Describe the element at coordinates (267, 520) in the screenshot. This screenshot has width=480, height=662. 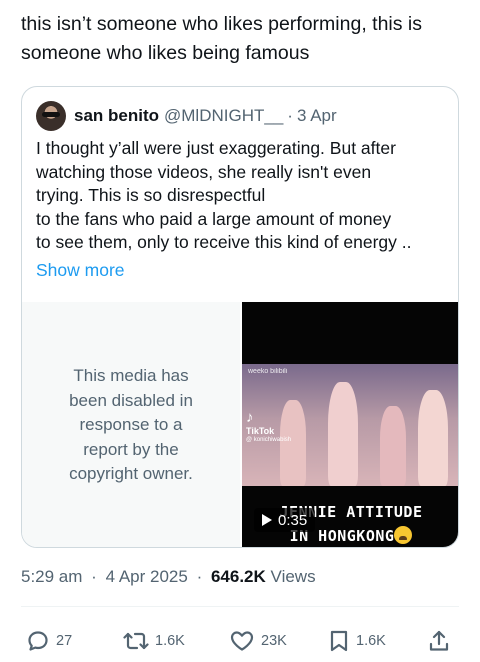
I see `play-icon` at that location.